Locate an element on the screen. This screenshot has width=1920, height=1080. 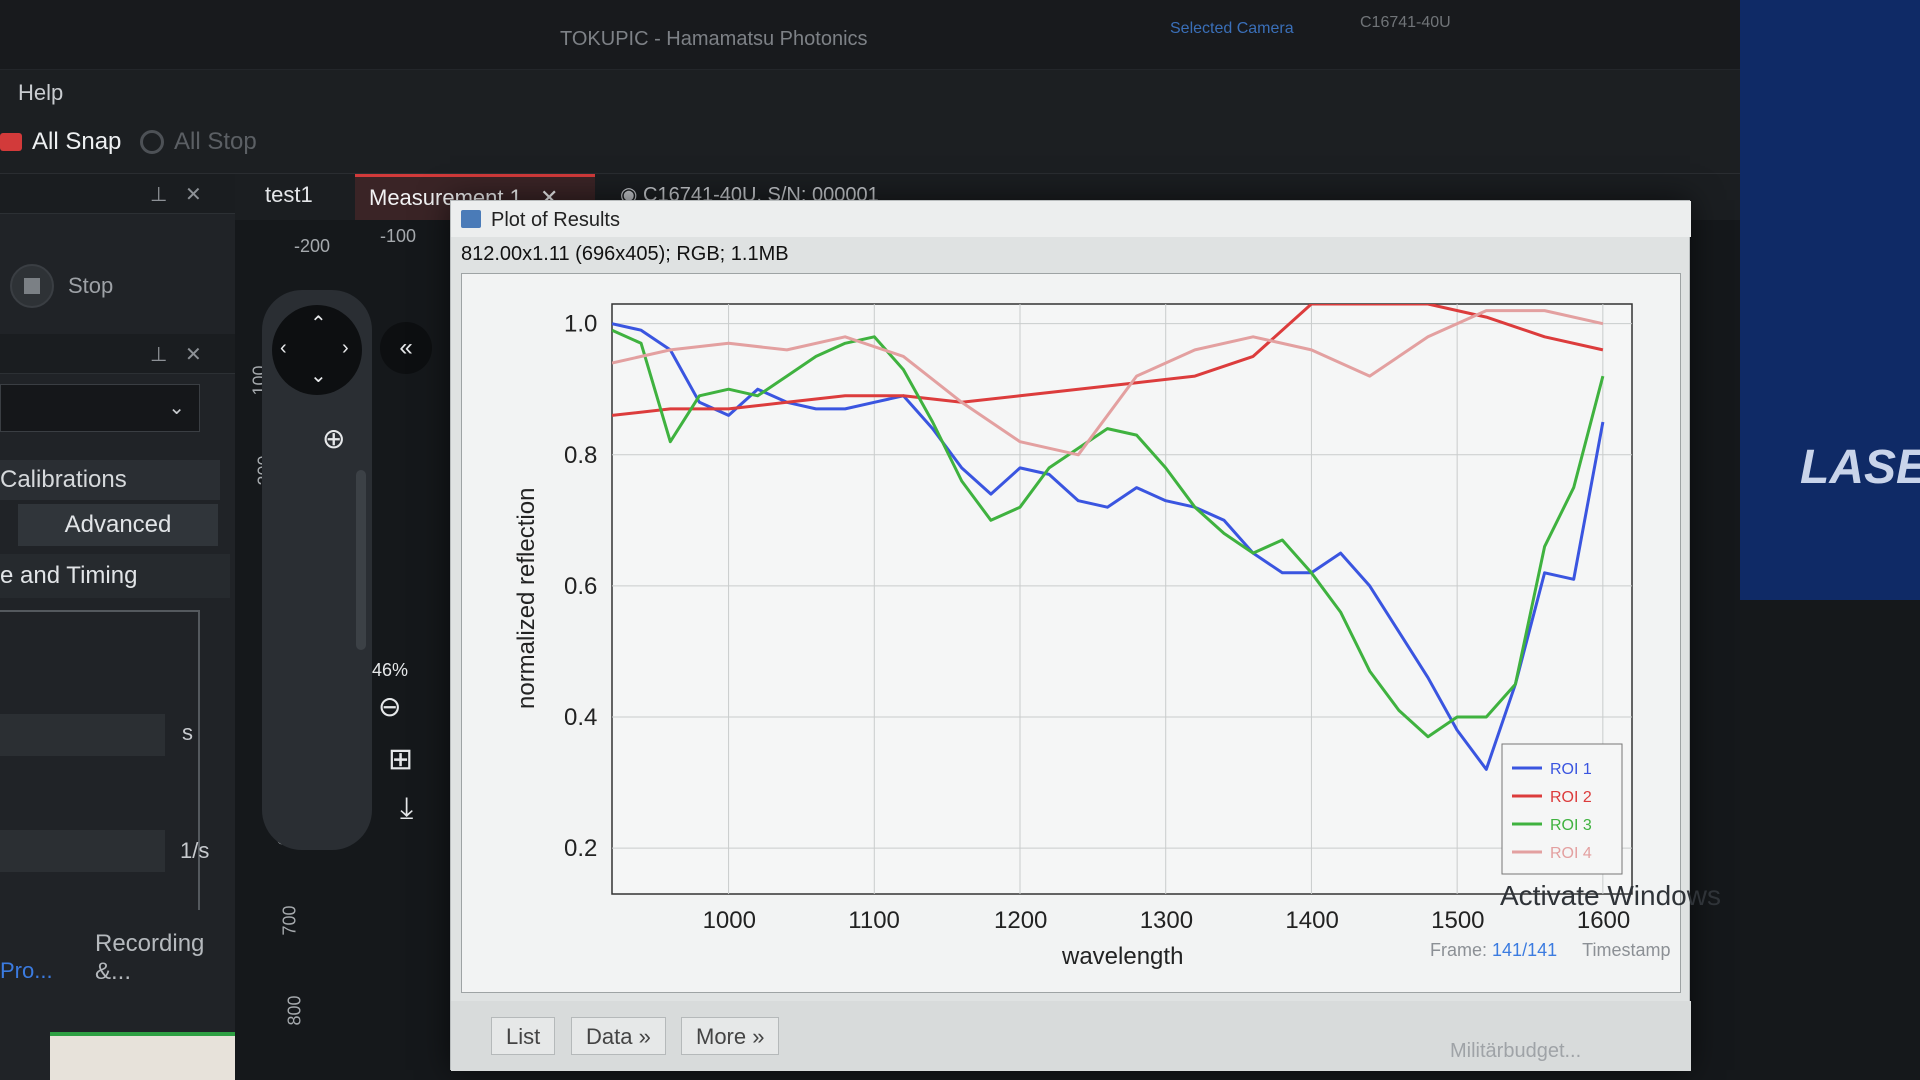
x-axis-label: wavelength is located at coordinates (1122, 956).